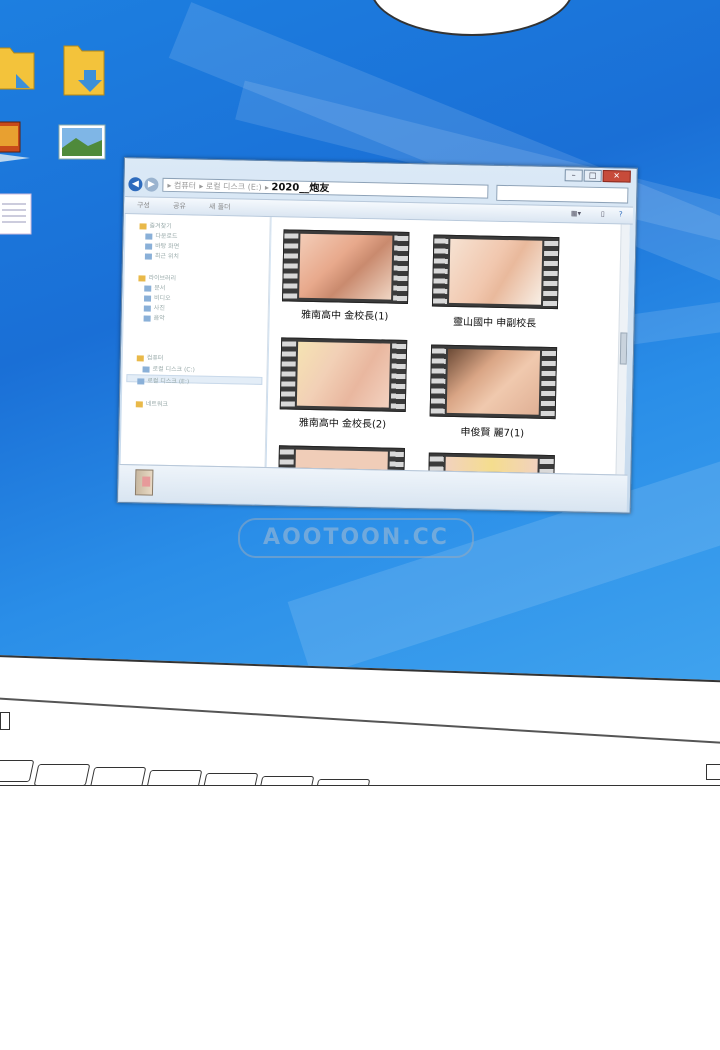 The width and height of the screenshot is (720, 1050). Describe the element at coordinates (603, 214) in the screenshot. I see `preview-pane-icon: ▯` at that location.